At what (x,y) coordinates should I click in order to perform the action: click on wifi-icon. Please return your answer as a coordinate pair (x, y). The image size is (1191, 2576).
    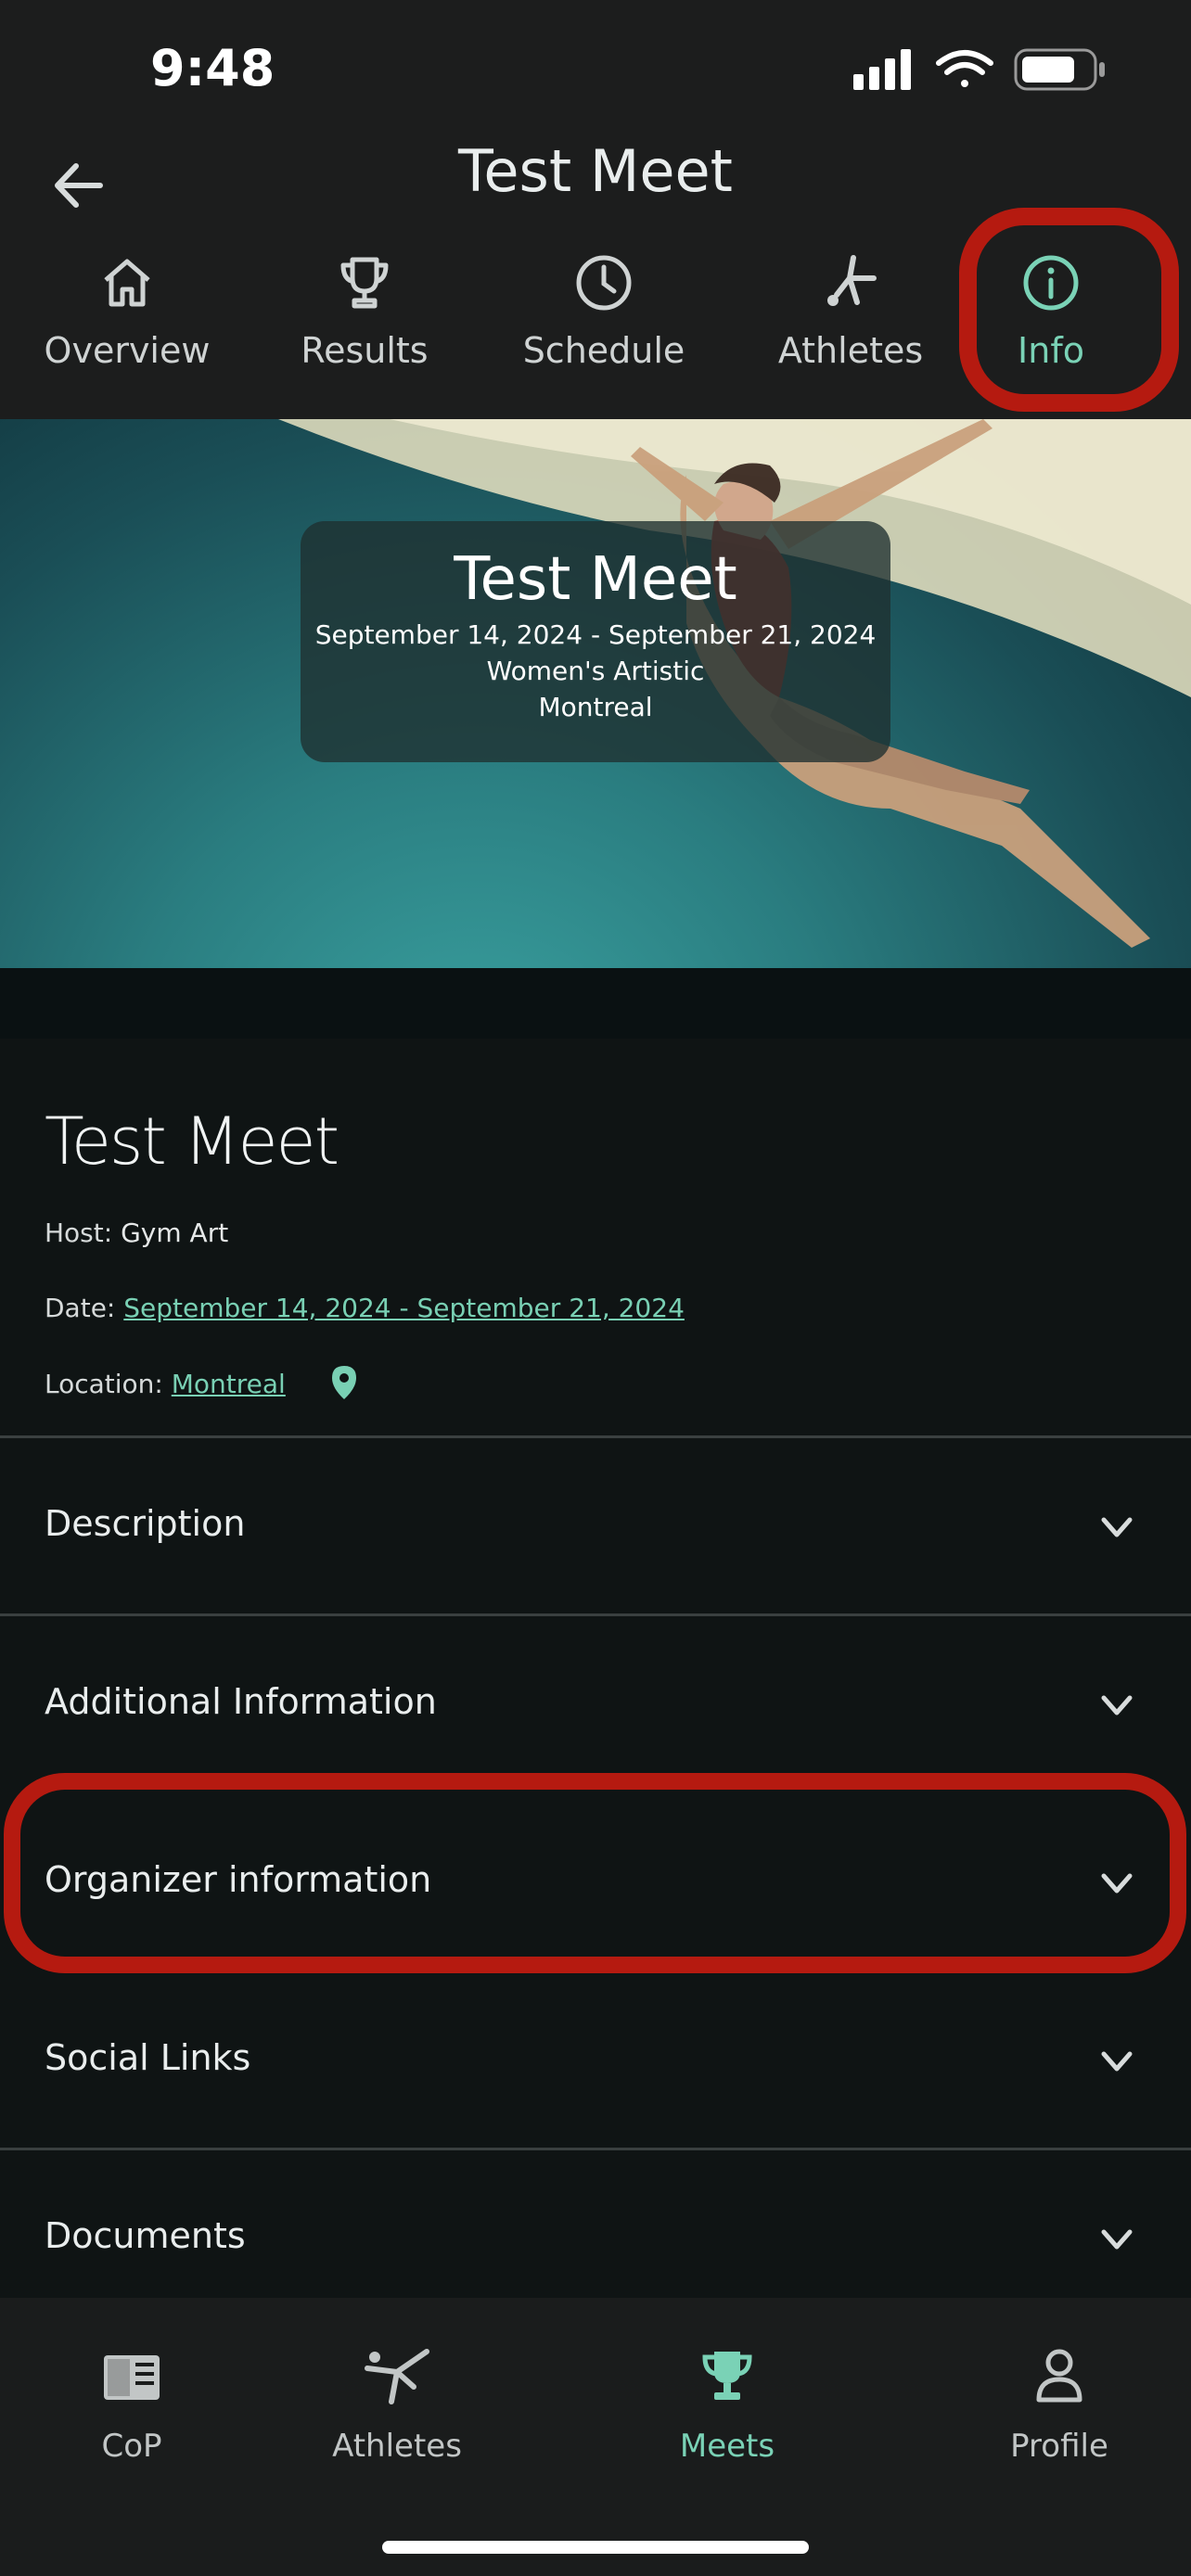
    Looking at the image, I should click on (964, 68).